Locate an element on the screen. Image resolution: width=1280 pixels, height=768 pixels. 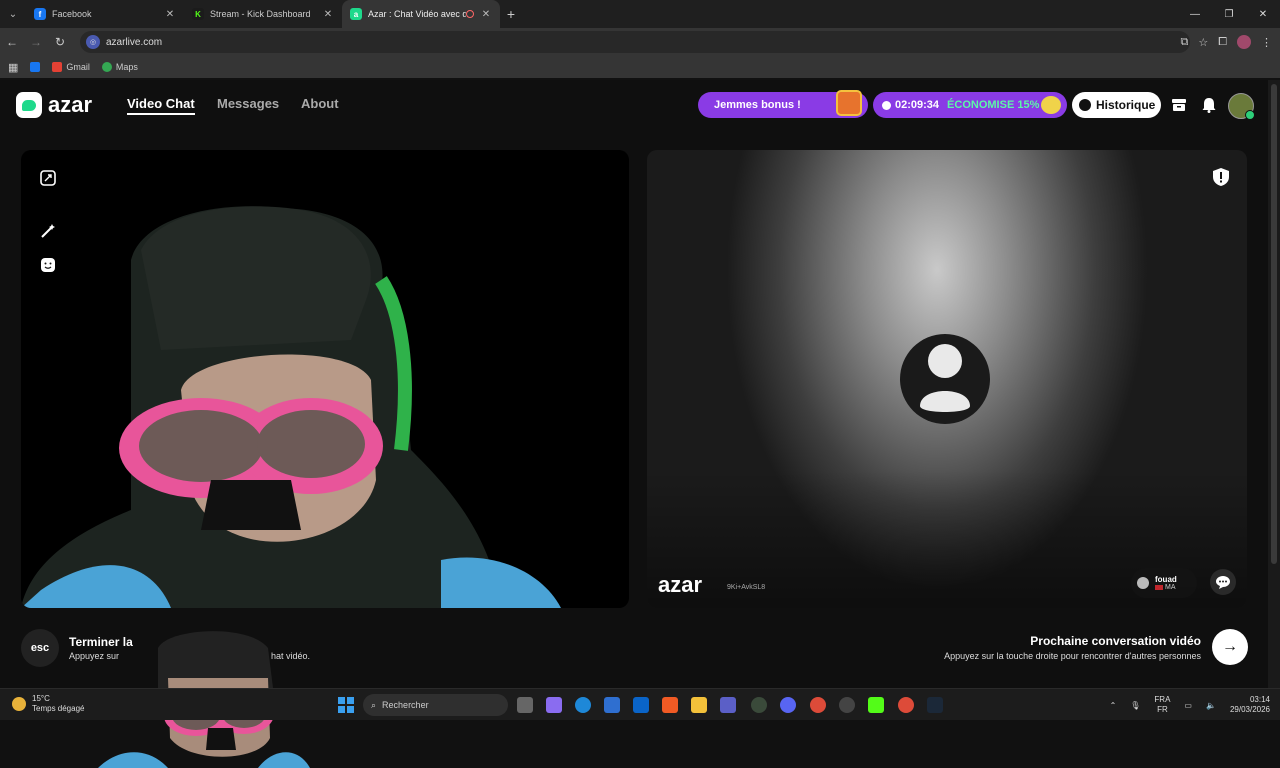
toolbar-right: ⧉ ☆ ⧠ ⋮ is located at coordinates (1226, 42).